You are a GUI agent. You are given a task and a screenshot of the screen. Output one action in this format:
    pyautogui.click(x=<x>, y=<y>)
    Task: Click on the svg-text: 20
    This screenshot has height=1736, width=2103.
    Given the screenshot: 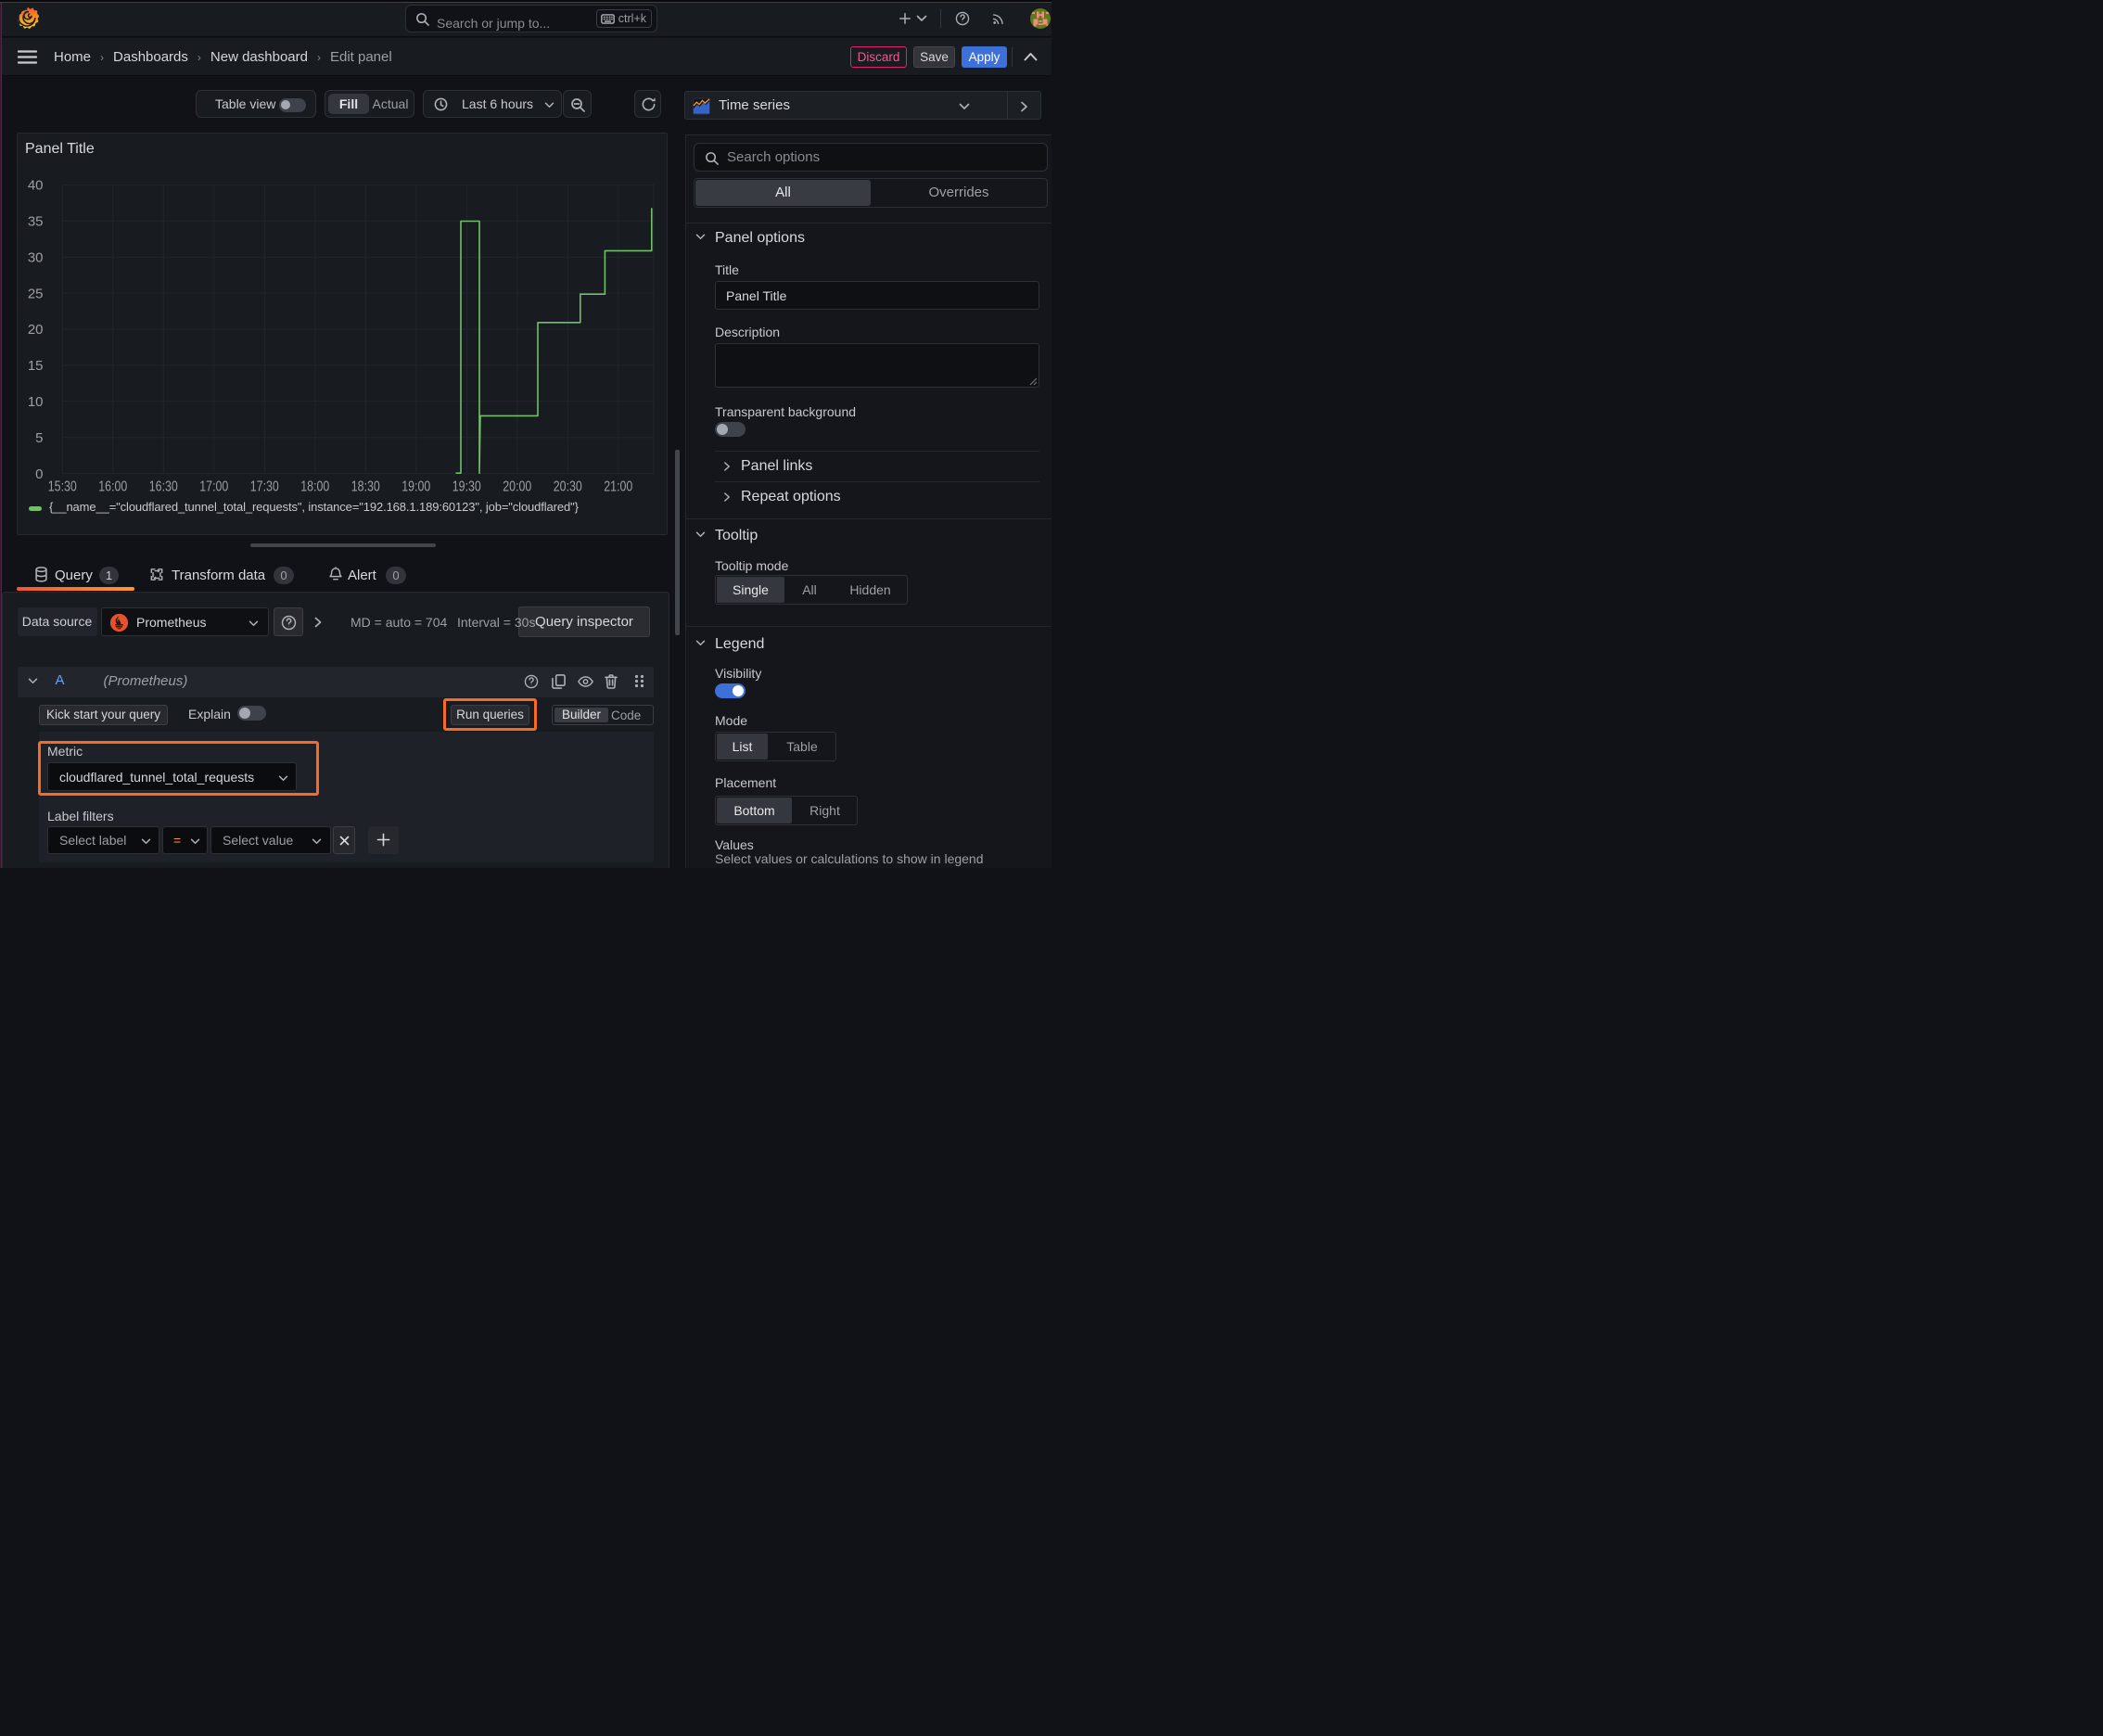 What is the action you would take?
    pyautogui.click(x=36, y=330)
    